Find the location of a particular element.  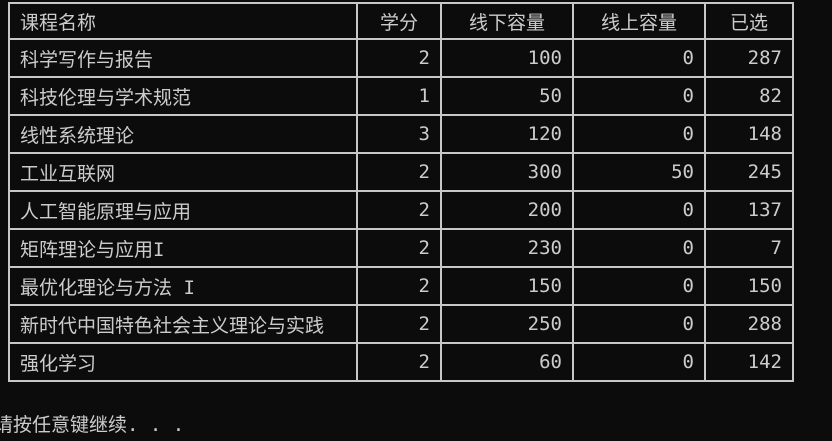

cell-offline-capacity: 250 is located at coordinates (507, 324).